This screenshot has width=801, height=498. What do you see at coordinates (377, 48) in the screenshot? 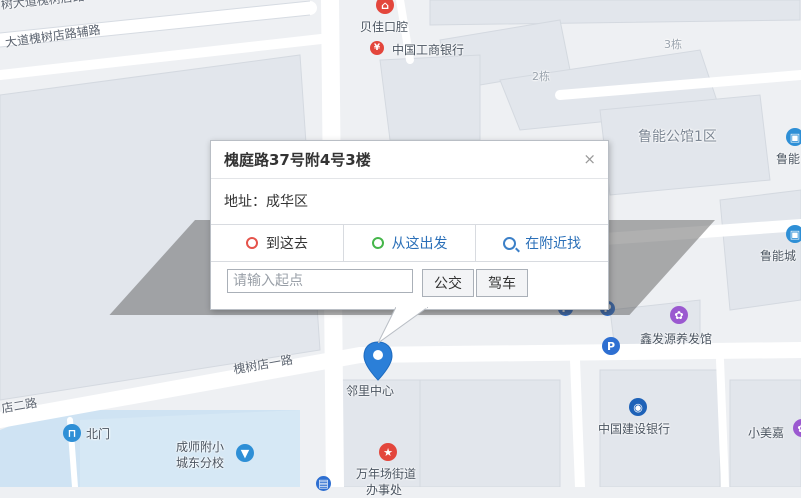
I see `bank-icon: ¥` at bounding box center [377, 48].